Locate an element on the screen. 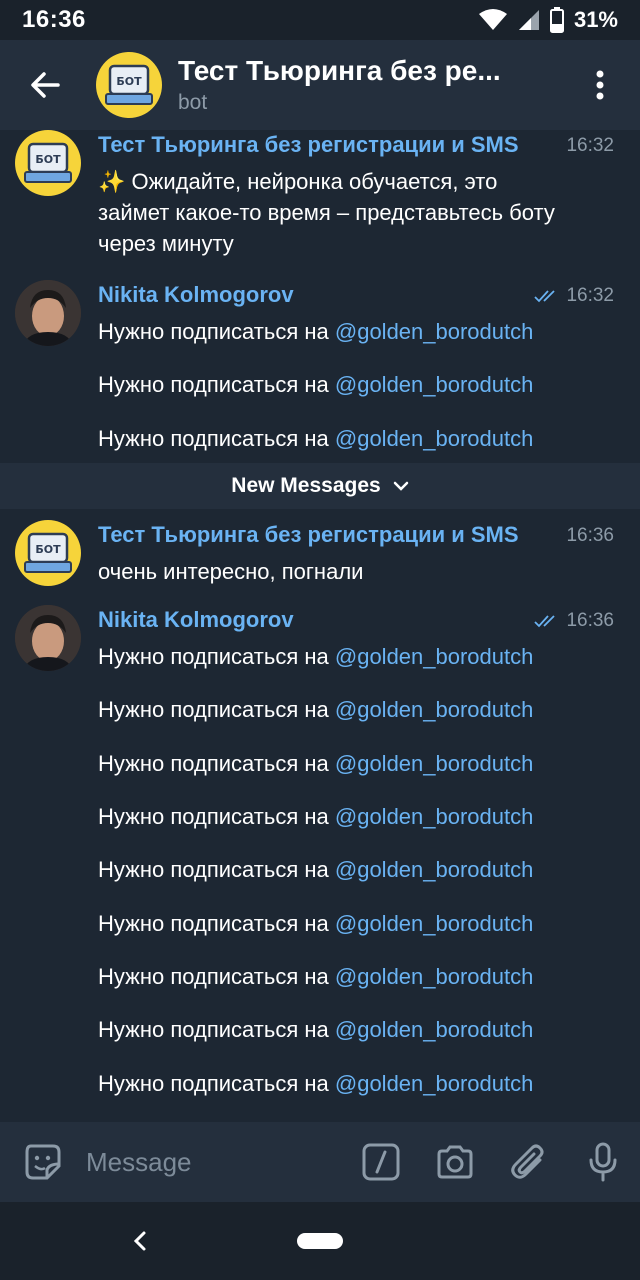 This screenshot has height=1280, width=640. message-text: очень интересно, погнали is located at coordinates (231, 571).